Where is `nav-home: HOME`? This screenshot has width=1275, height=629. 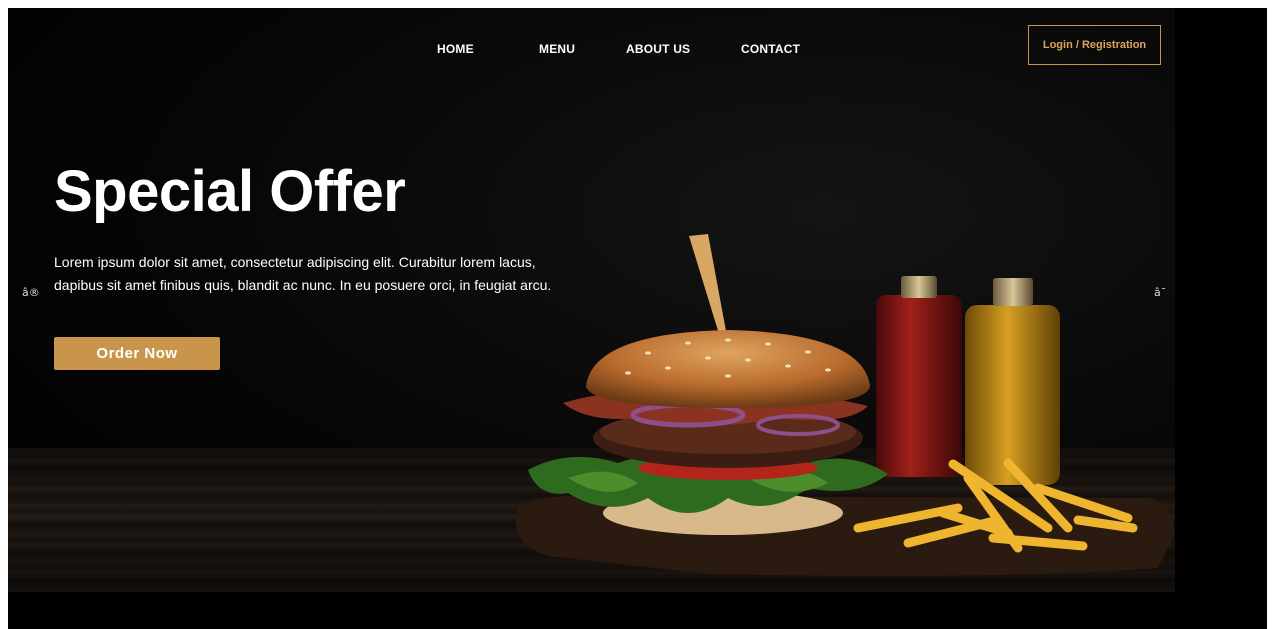
nav-home: HOME is located at coordinates (455, 49).